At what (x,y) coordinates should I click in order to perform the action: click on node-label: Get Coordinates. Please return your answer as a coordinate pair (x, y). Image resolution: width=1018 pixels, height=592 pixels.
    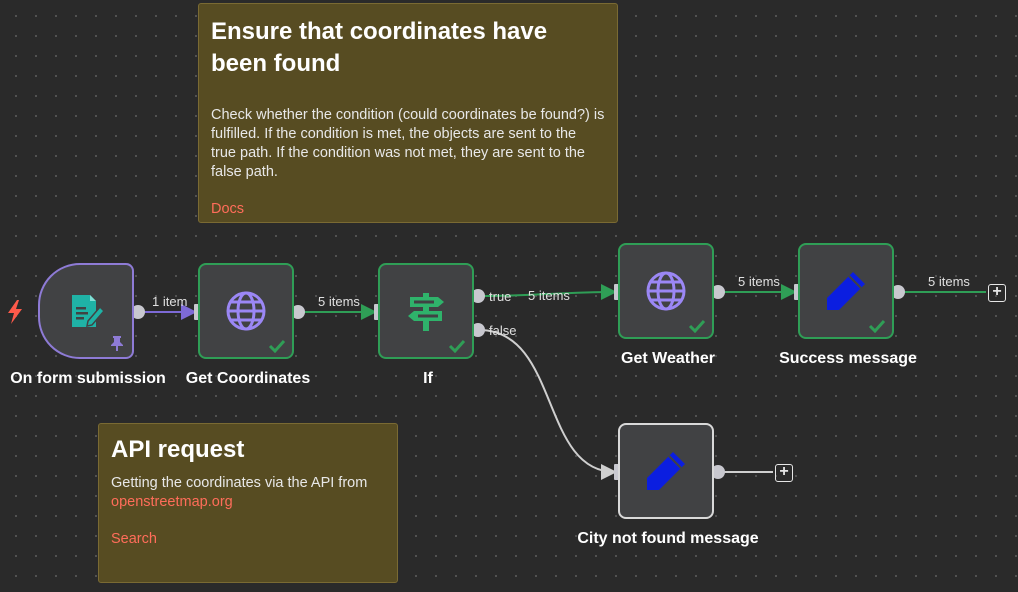
    Looking at the image, I should click on (248, 378).